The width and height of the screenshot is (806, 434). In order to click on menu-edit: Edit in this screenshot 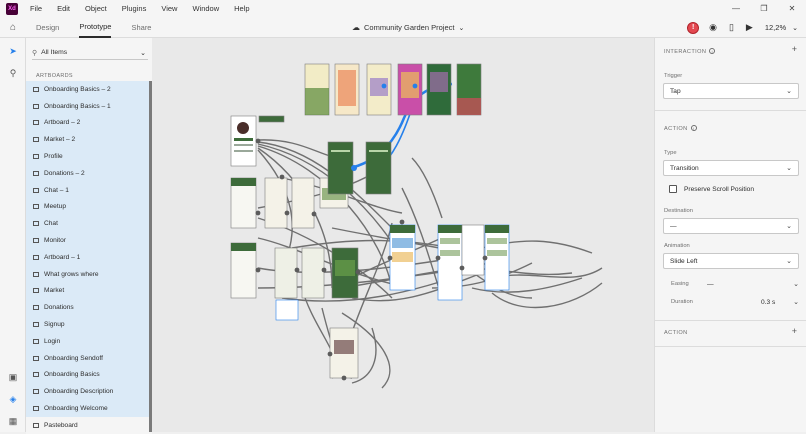, I will do `click(63, 8)`.